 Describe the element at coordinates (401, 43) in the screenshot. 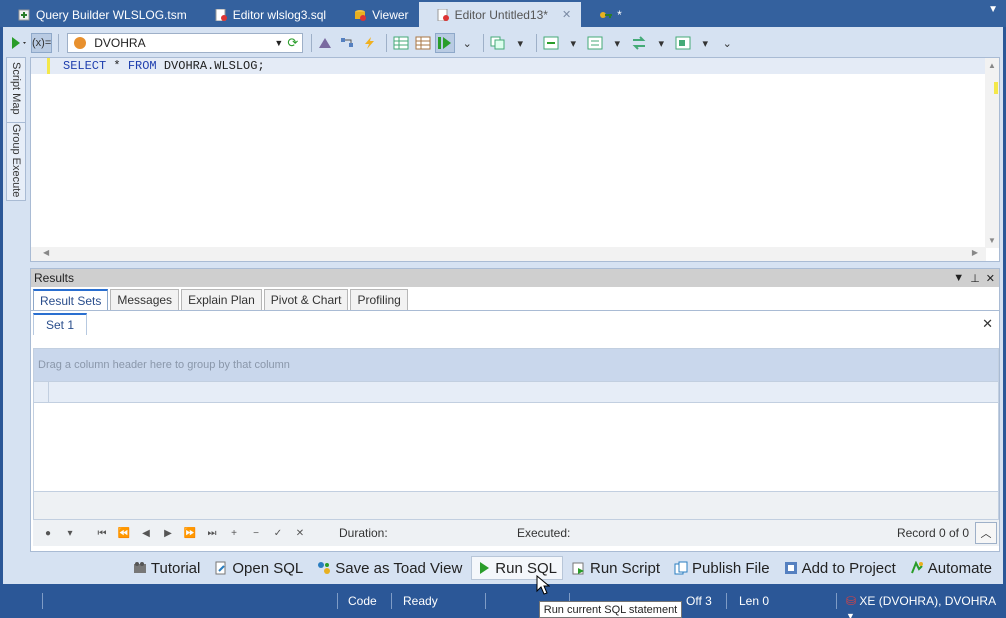

I see `grid-export-icon` at that location.